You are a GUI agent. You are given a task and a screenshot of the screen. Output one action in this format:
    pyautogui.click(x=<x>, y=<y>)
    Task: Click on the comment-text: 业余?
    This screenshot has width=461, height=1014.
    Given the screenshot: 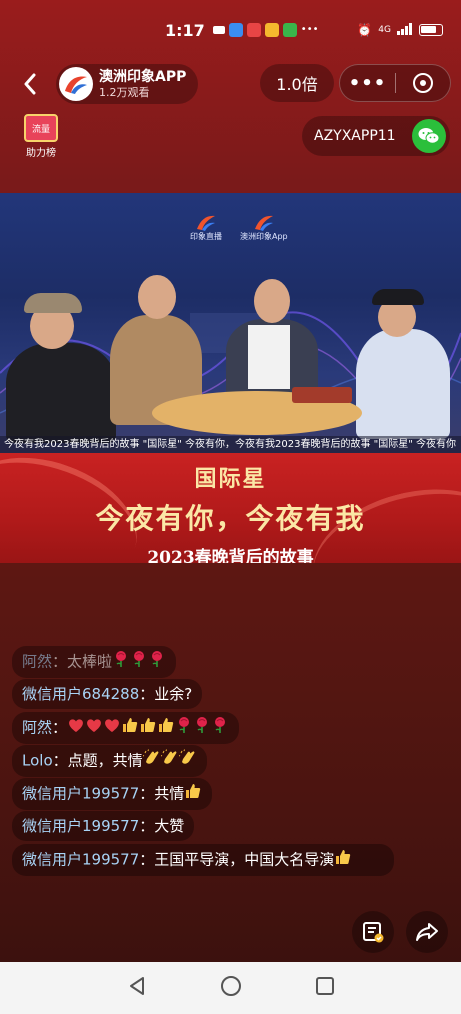 What is the action you would take?
    pyautogui.click(x=173, y=694)
    